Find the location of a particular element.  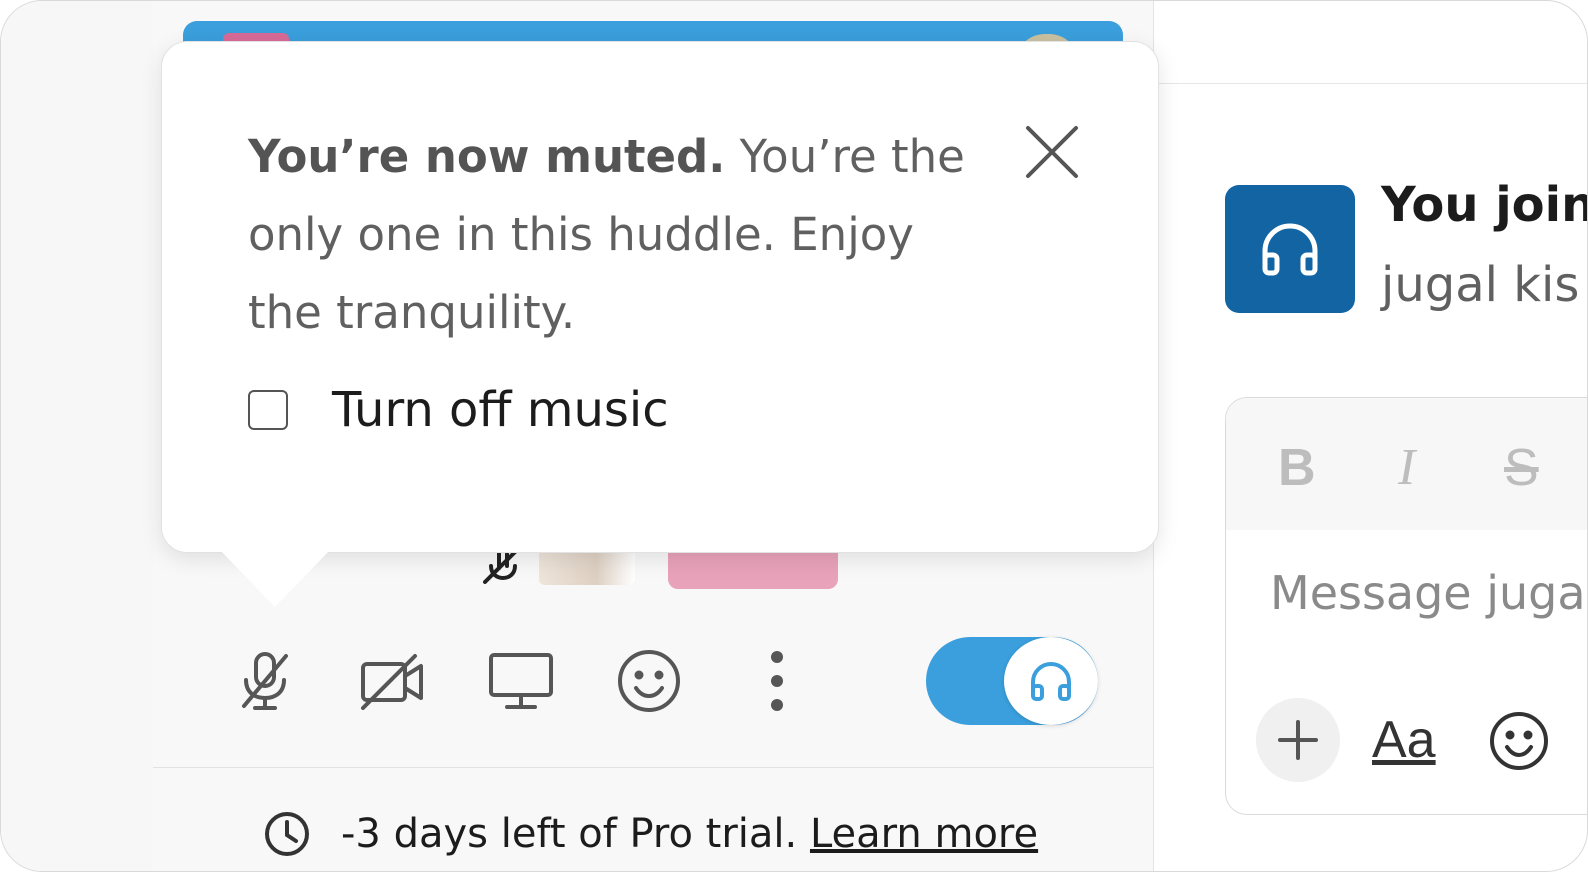

participant-video-thumbnail is located at coordinates (587, 567).